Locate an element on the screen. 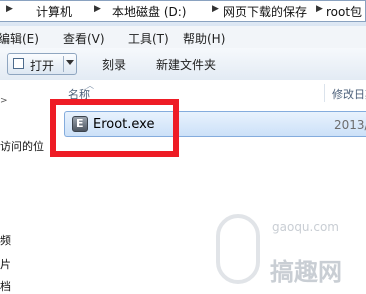 Image resolution: width=366 pixels, height=294 pixels. sort-arrow-icon: ︿ is located at coordinates (90, 85).